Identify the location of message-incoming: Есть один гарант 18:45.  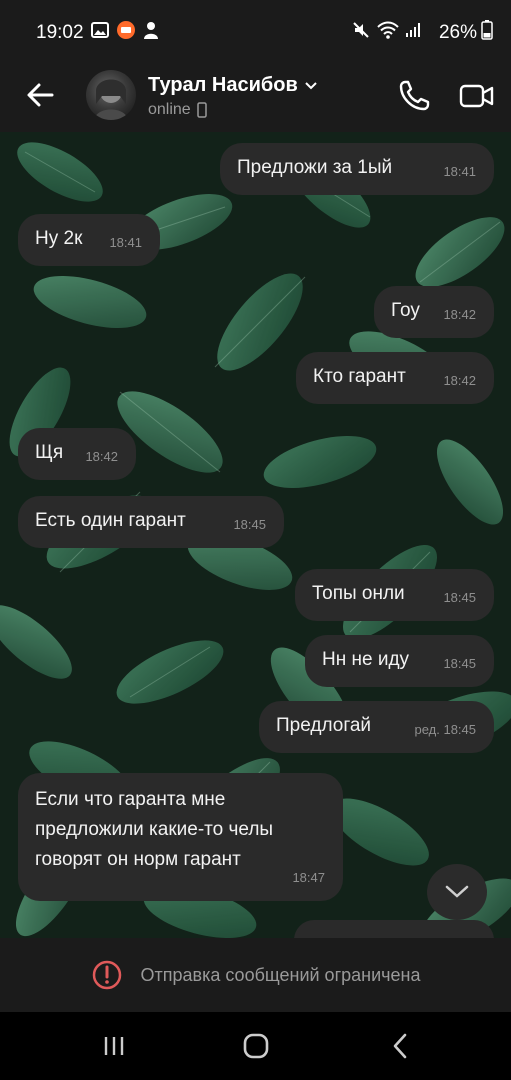
(151, 522).